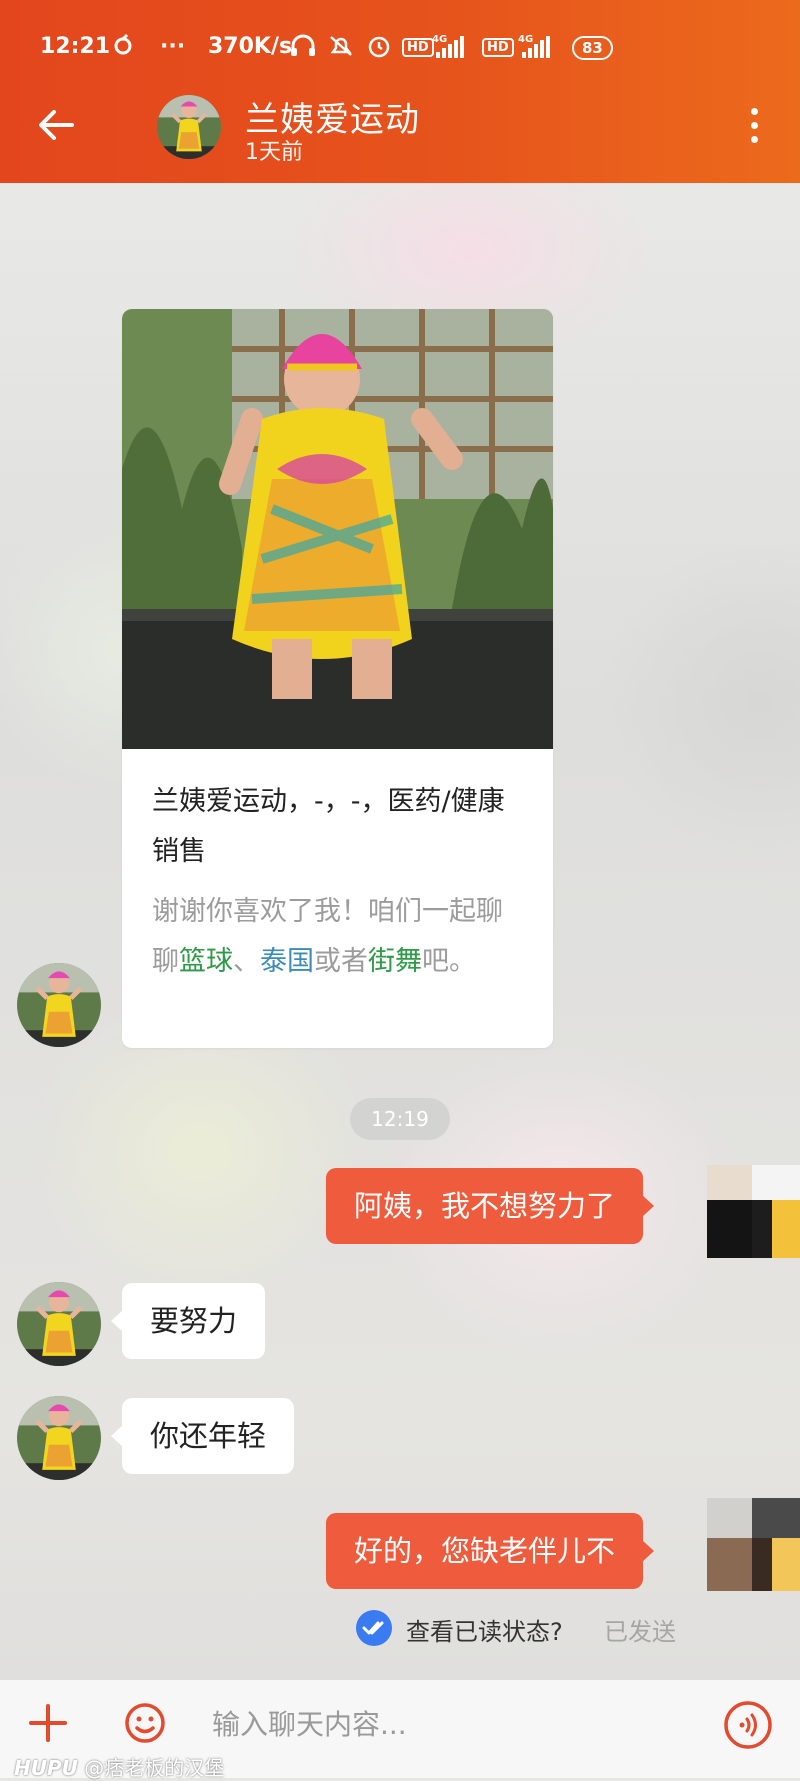 Image resolution: width=800 pixels, height=1781 pixels. What do you see at coordinates (337, 529) in the screenshot?
I see `profile-photo` at bounding box center [337, 529].